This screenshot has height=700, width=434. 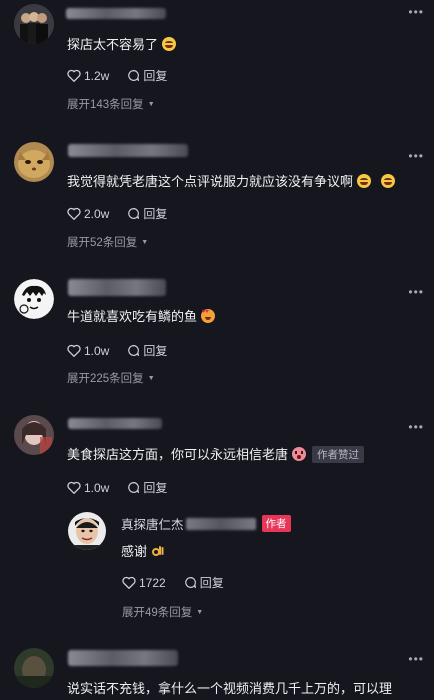 What do you see at coordinates (105, 379) in the screenshot?
I see `expand-replies-label: 展开225条回复` at bounding box center [105, 379].